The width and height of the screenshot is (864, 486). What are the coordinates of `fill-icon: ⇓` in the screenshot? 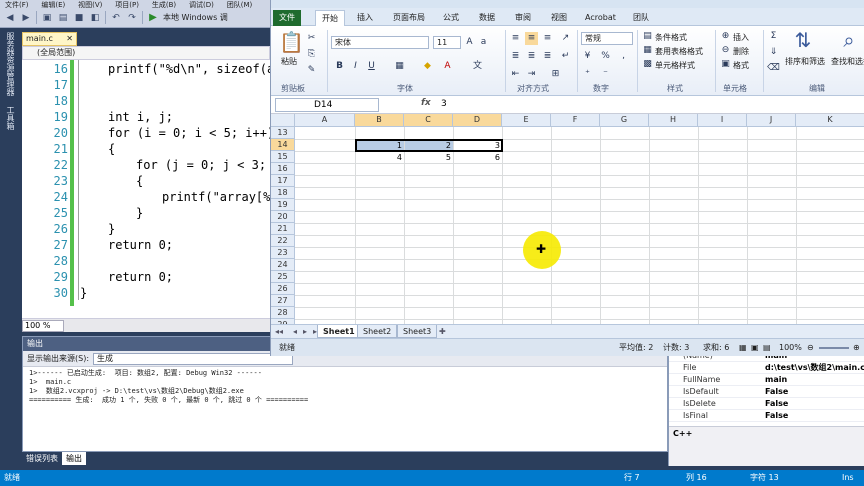 It's located at (773, 52).